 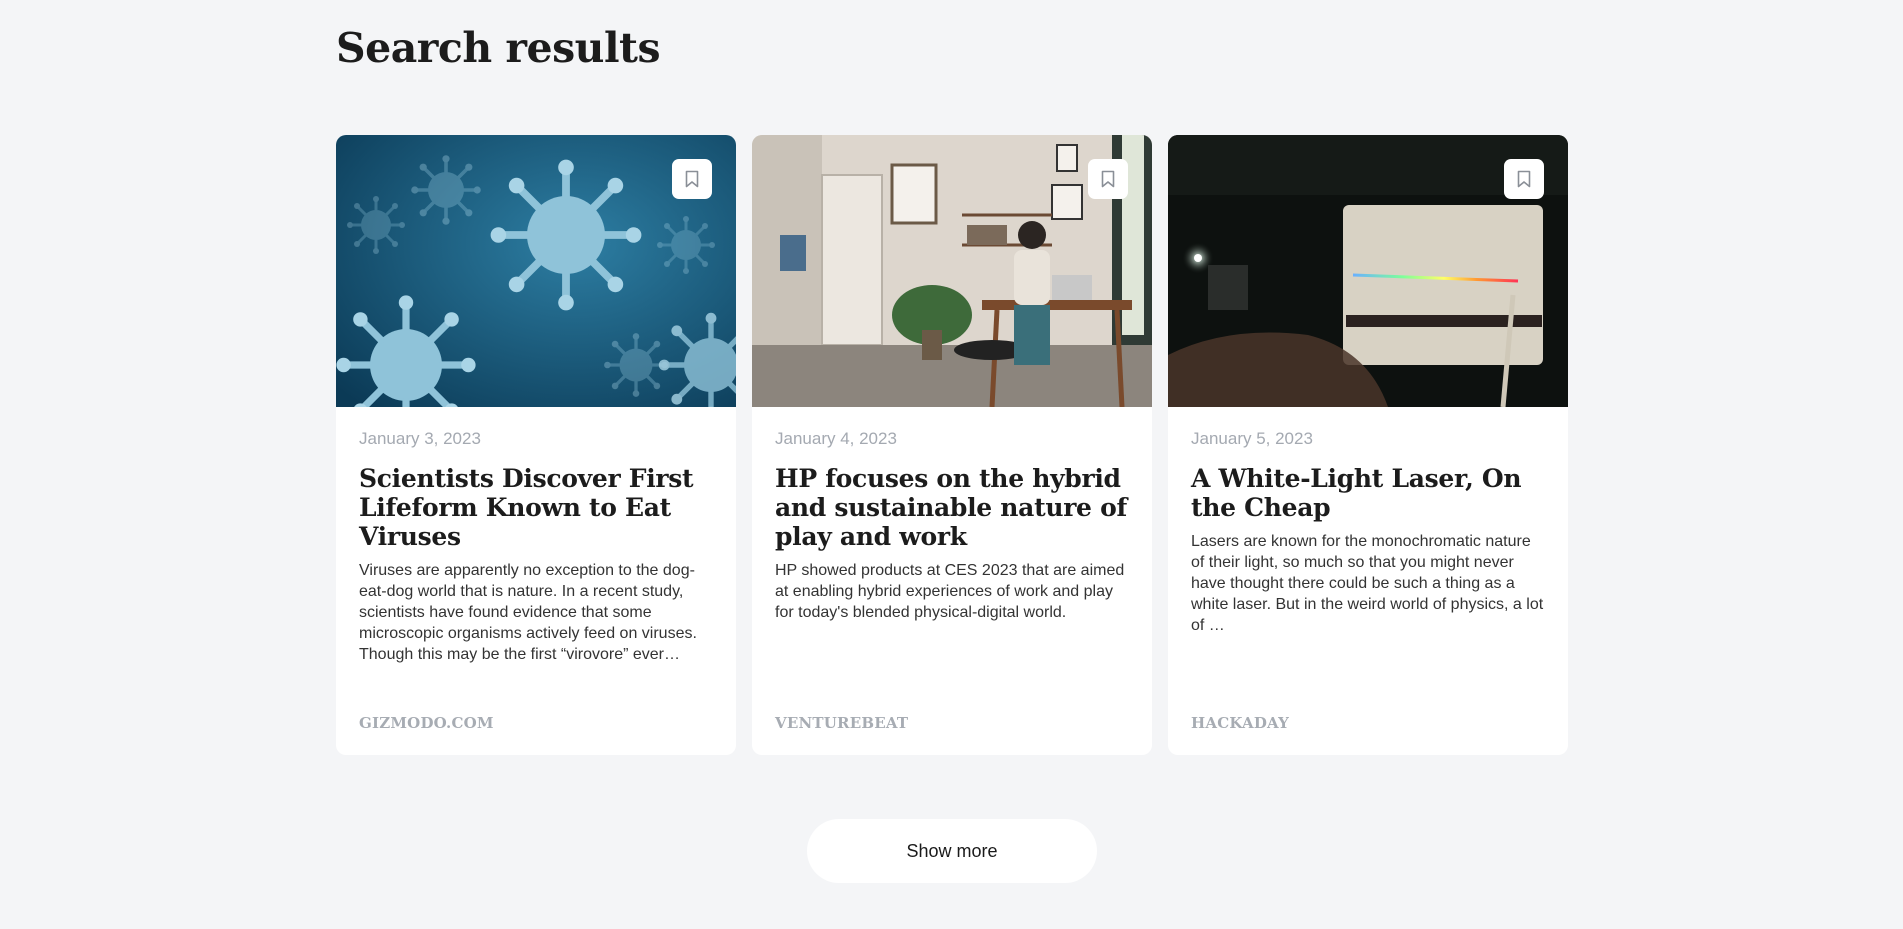 What do you see at coordinates (836, 438) in the screenshot?
I see `article-date: January 4, 2023` at bounding box center [836, 438].